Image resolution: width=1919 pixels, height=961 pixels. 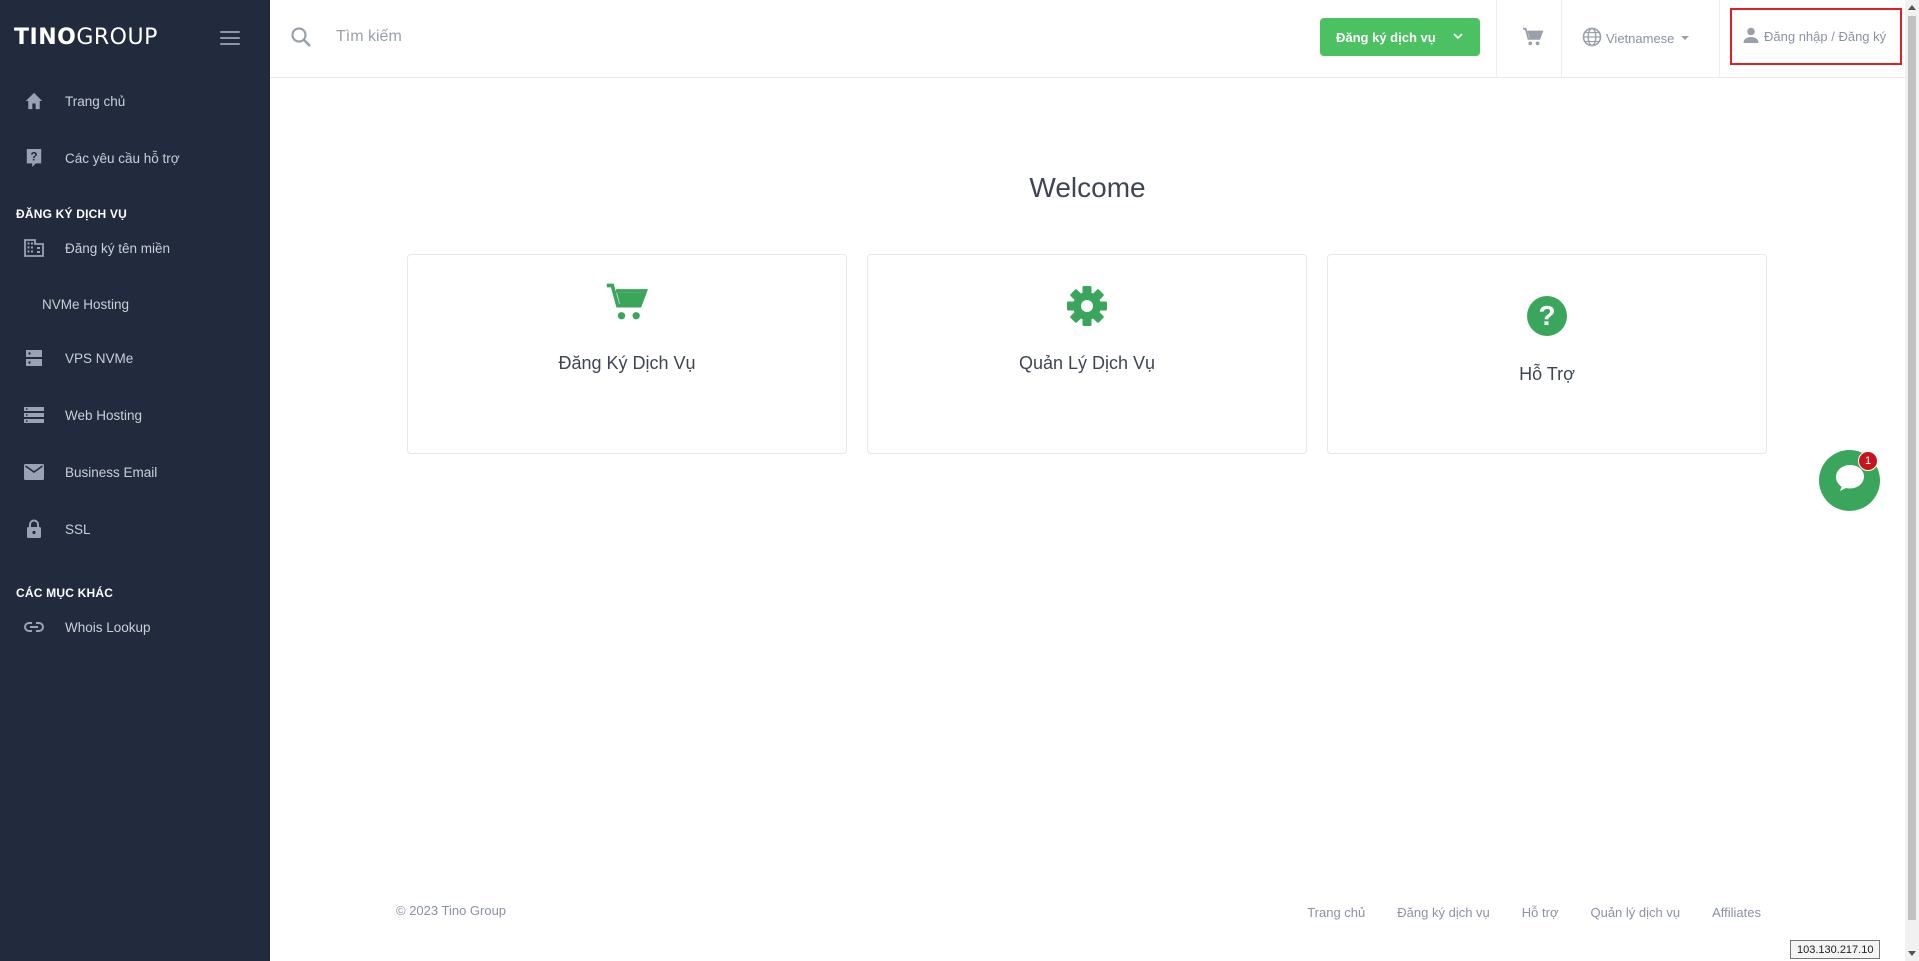 I want to click on section-title-other: CÁC MỤC KHÁC, so click(x=65, y=593).